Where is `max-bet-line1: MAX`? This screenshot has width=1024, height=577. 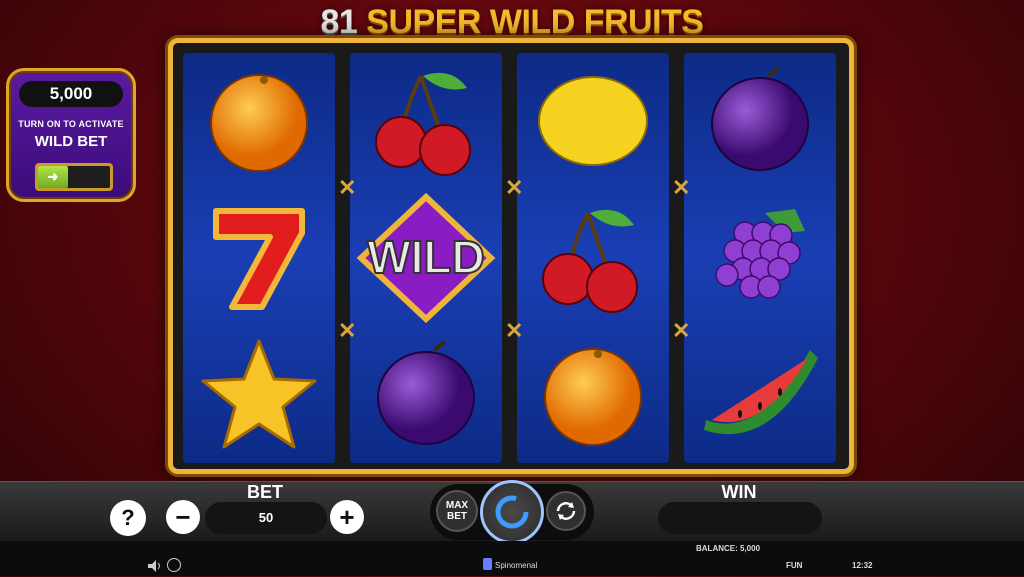
max-bet-line1: MAX is located at coordinates (457, 505).